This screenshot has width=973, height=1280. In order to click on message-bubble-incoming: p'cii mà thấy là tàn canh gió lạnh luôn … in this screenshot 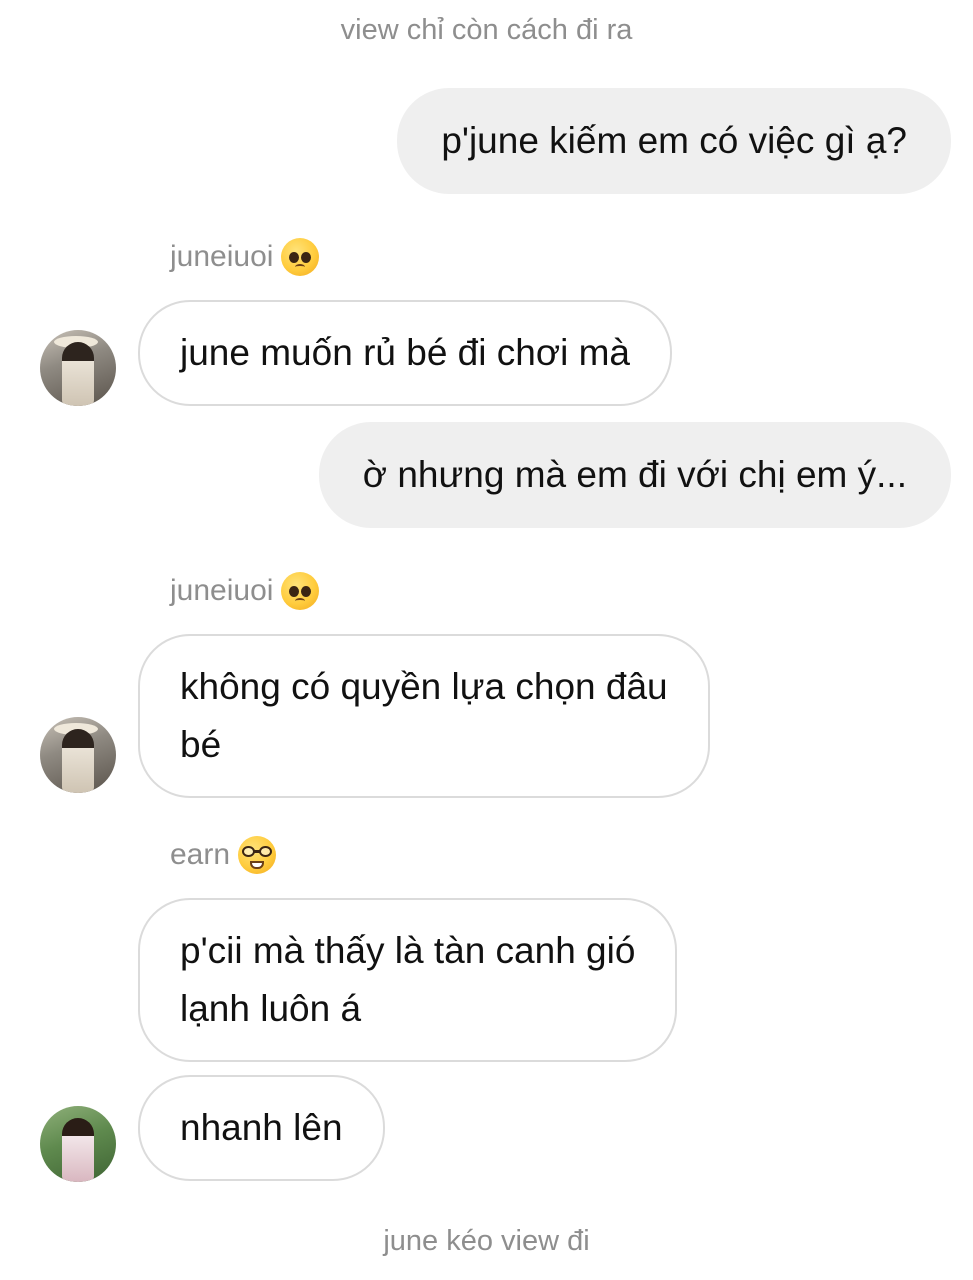, I will do `click(408, 980)`.